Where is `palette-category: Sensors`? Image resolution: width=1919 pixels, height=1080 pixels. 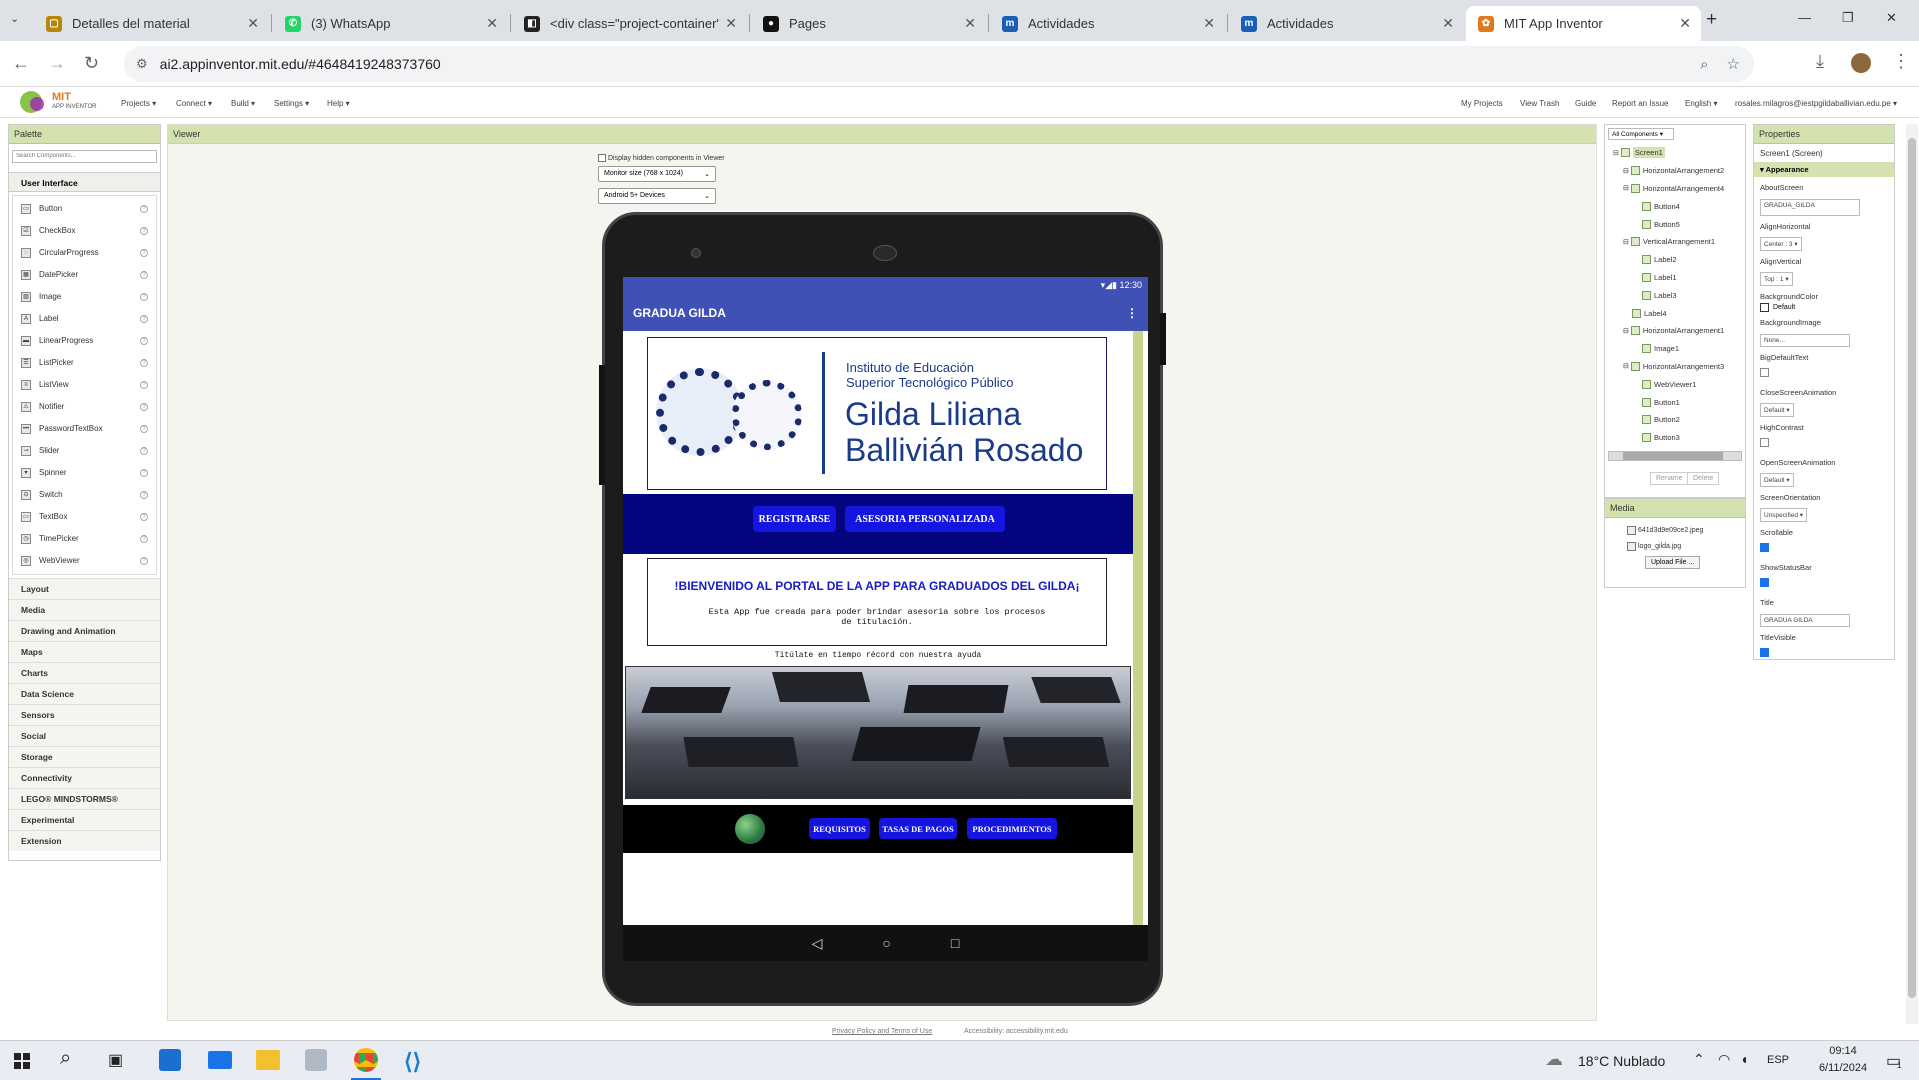 palette-category: Sensors is located at coordinates (84, 714).